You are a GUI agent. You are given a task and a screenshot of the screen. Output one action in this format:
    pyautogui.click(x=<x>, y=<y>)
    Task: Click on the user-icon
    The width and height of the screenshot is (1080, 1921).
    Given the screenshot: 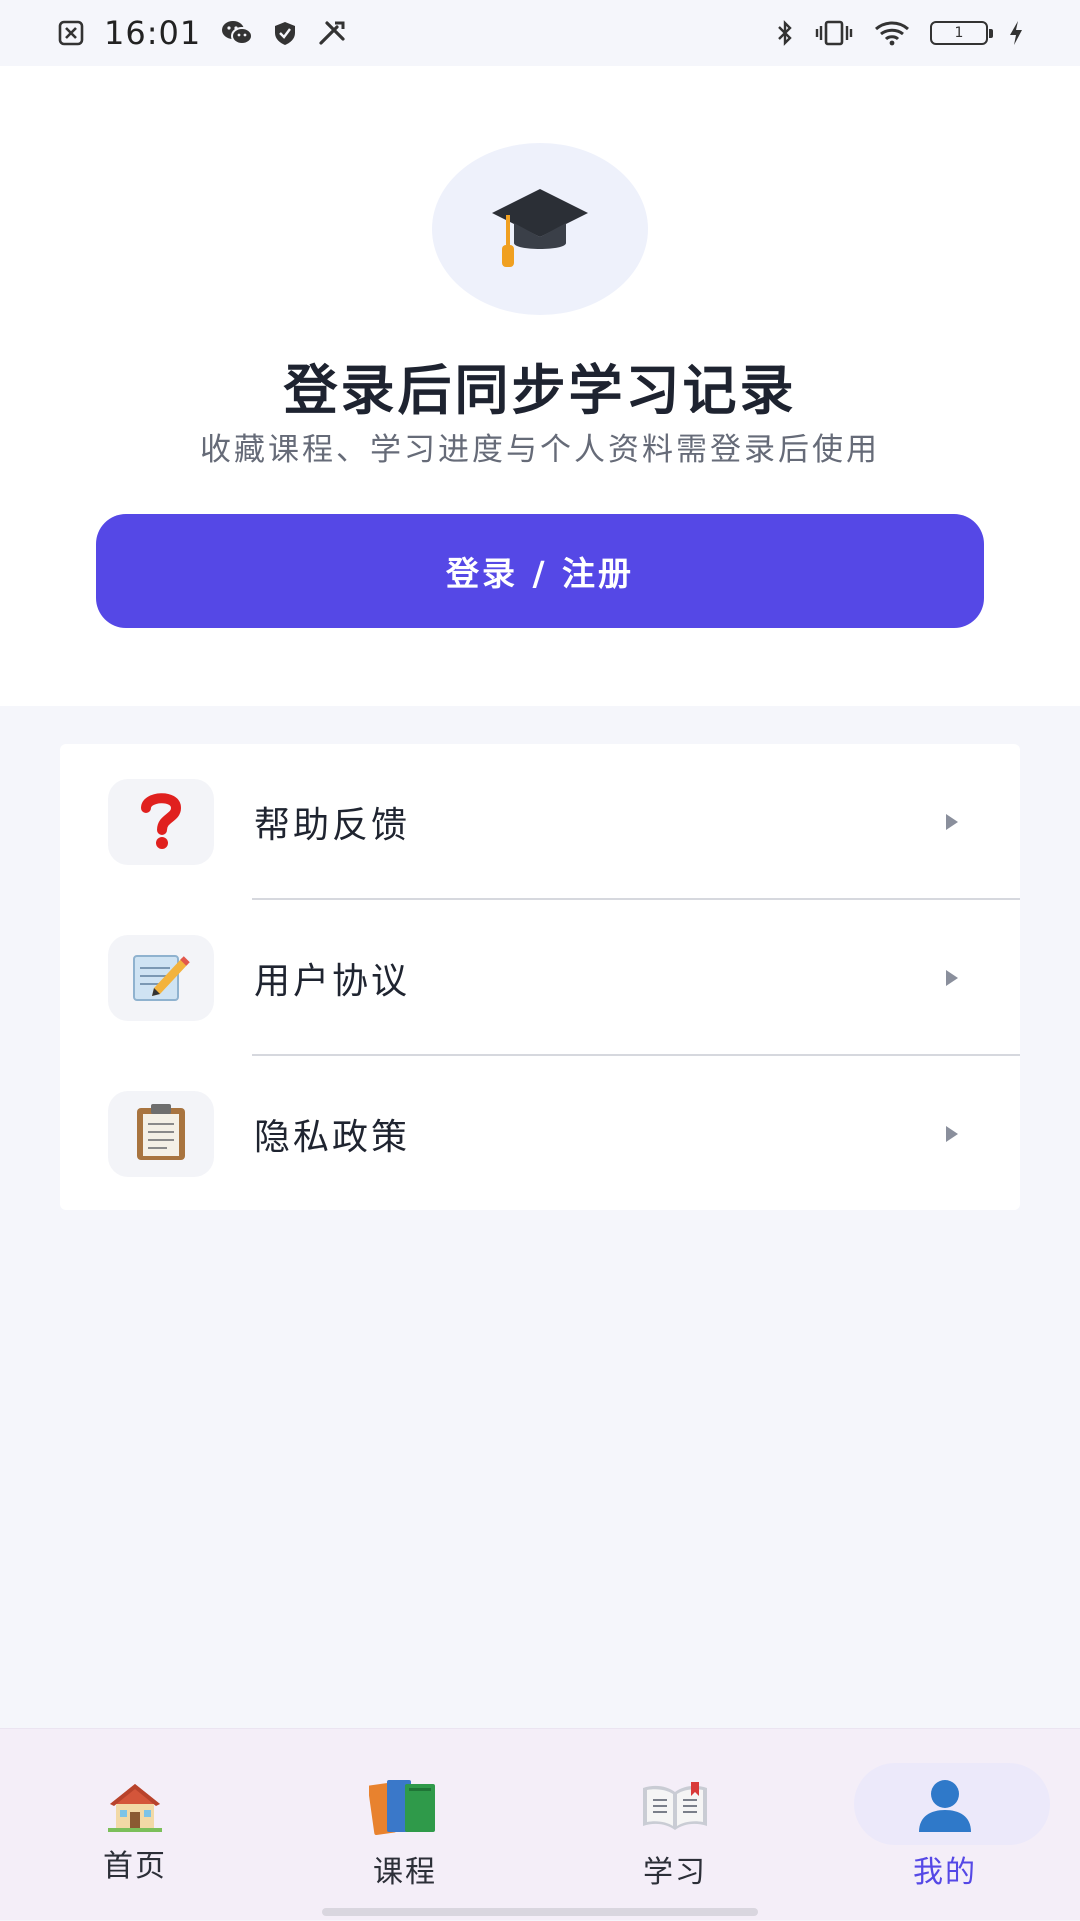 What is the action you would take?
    pyautogui.click(x=945, y=1806)
    